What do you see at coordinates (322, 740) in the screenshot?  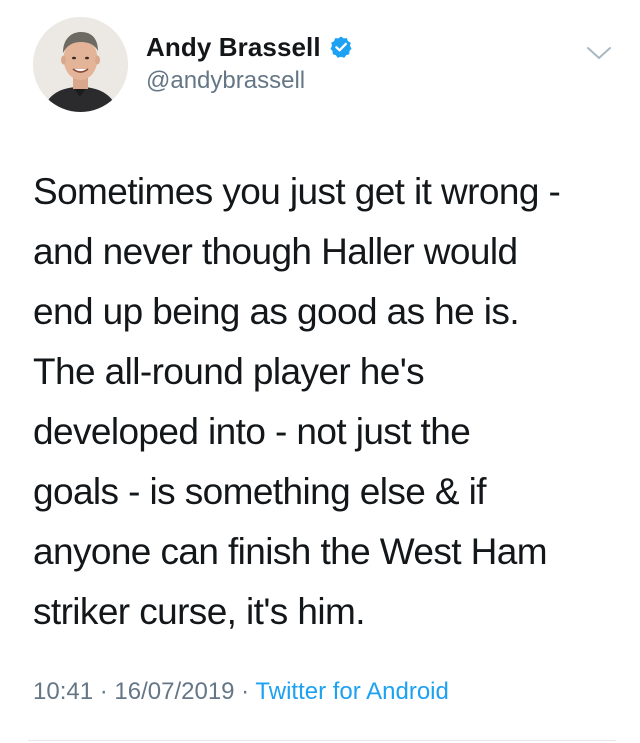 I see `divider` at bounding box center [322, 740].